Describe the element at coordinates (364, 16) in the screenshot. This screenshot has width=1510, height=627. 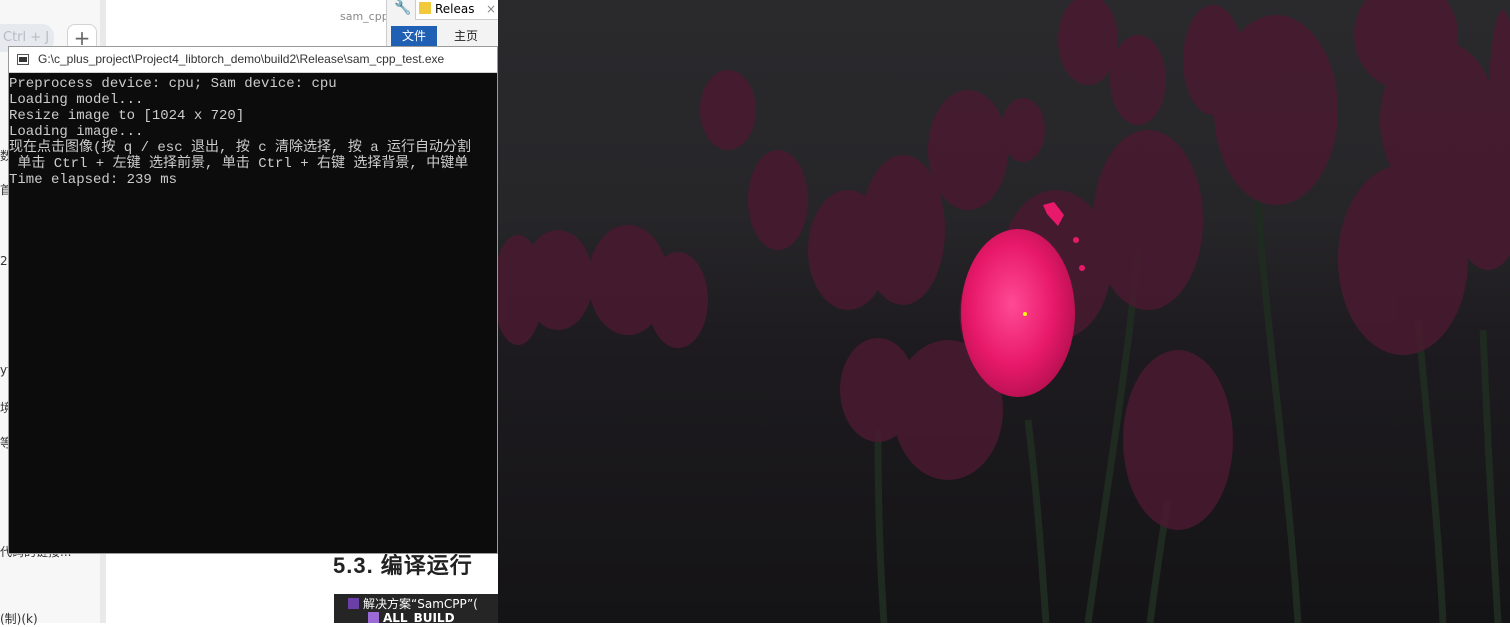
I see `doc-tab-fragment: sam_cpp` at that location.